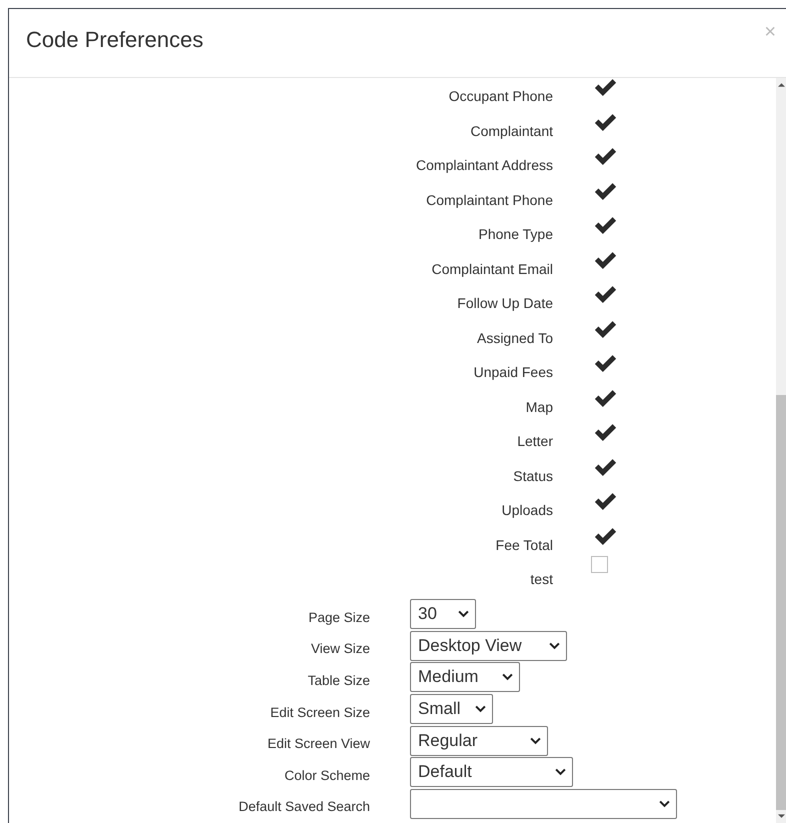 This screenshot has height=823, width=786. Describe the element at coordinates (500, 95) in the screenshot. I see `column-label: Occupant Phone` at that location.